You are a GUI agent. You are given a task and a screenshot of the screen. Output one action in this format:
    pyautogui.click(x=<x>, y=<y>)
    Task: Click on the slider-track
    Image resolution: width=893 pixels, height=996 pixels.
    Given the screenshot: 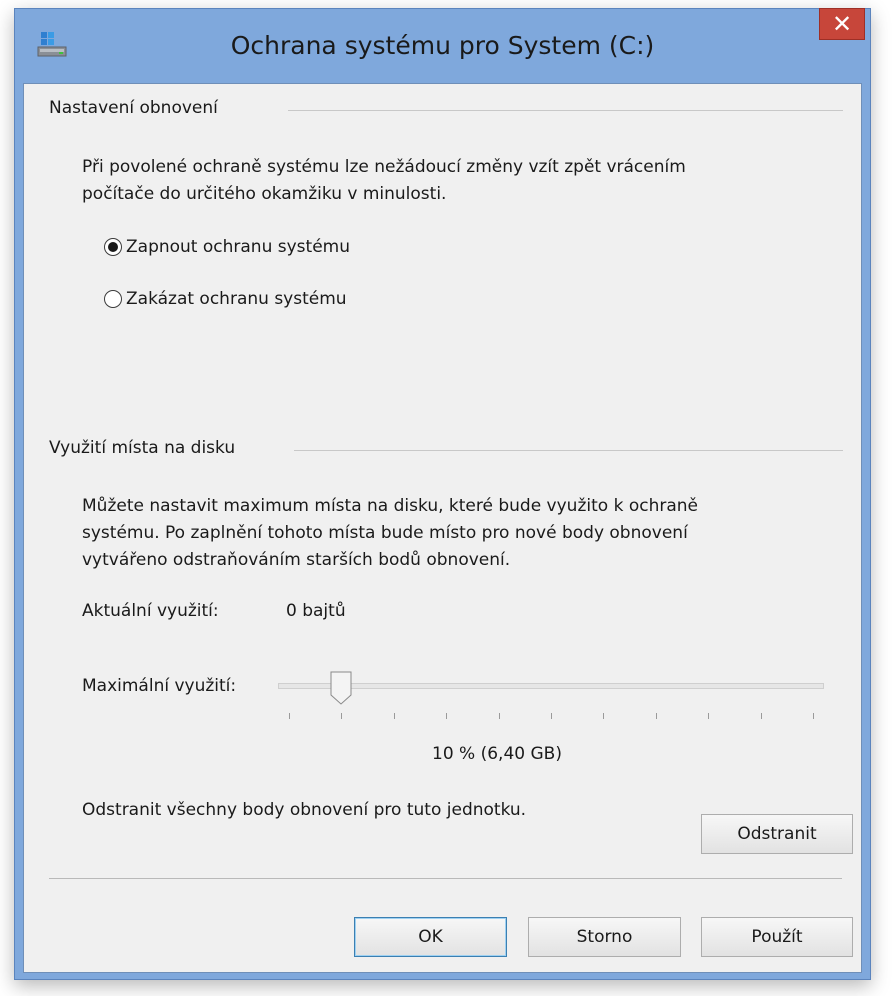 What is the action you would take?
    pyautogui.click(x=551, y=686)
    